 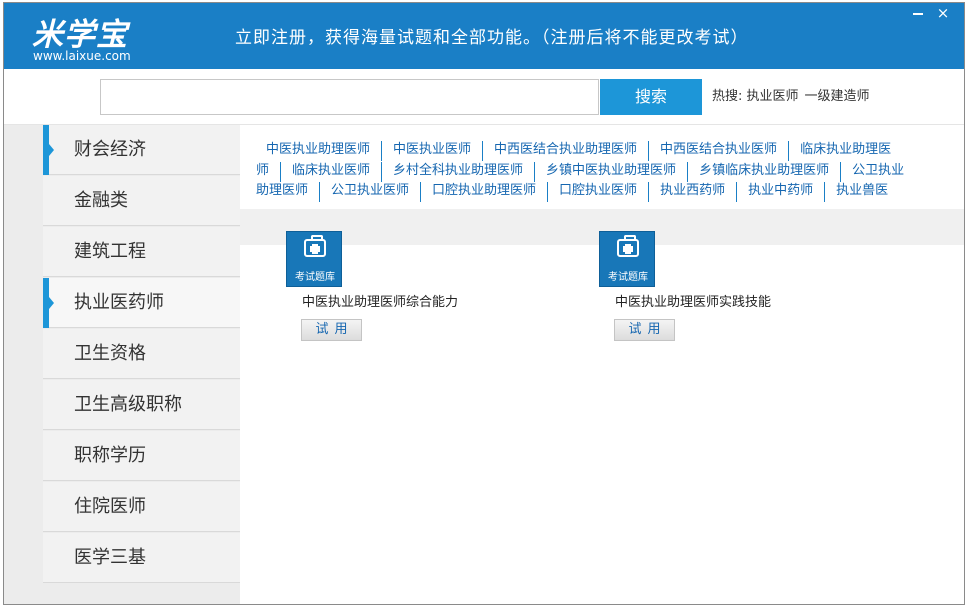 What do you see at coordinates (110, 149) in the screenshot?
I see `sidebar-item-label: 财会经济` at bounding box center [110, 149].